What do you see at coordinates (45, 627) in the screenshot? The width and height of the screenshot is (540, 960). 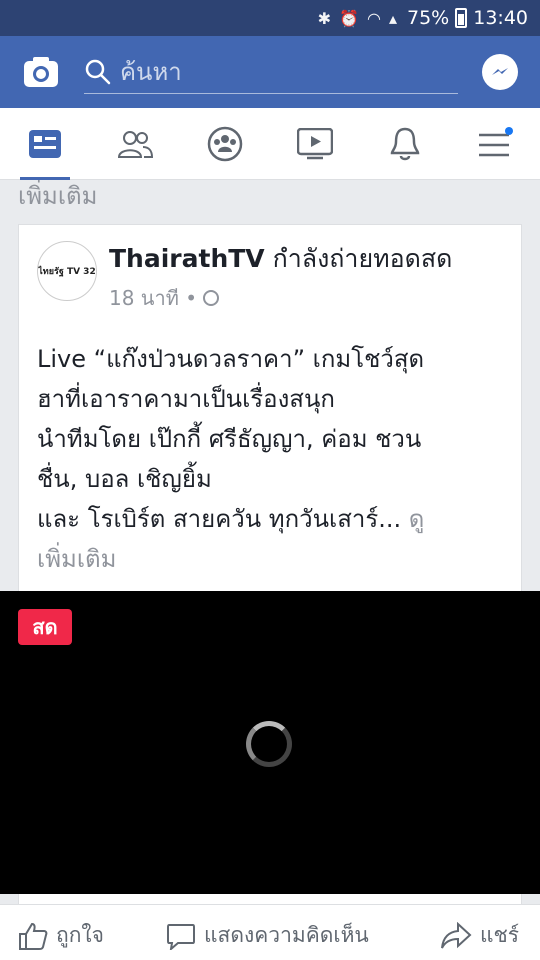 I see `live-badge: สด` at bounding box center [45, 627].